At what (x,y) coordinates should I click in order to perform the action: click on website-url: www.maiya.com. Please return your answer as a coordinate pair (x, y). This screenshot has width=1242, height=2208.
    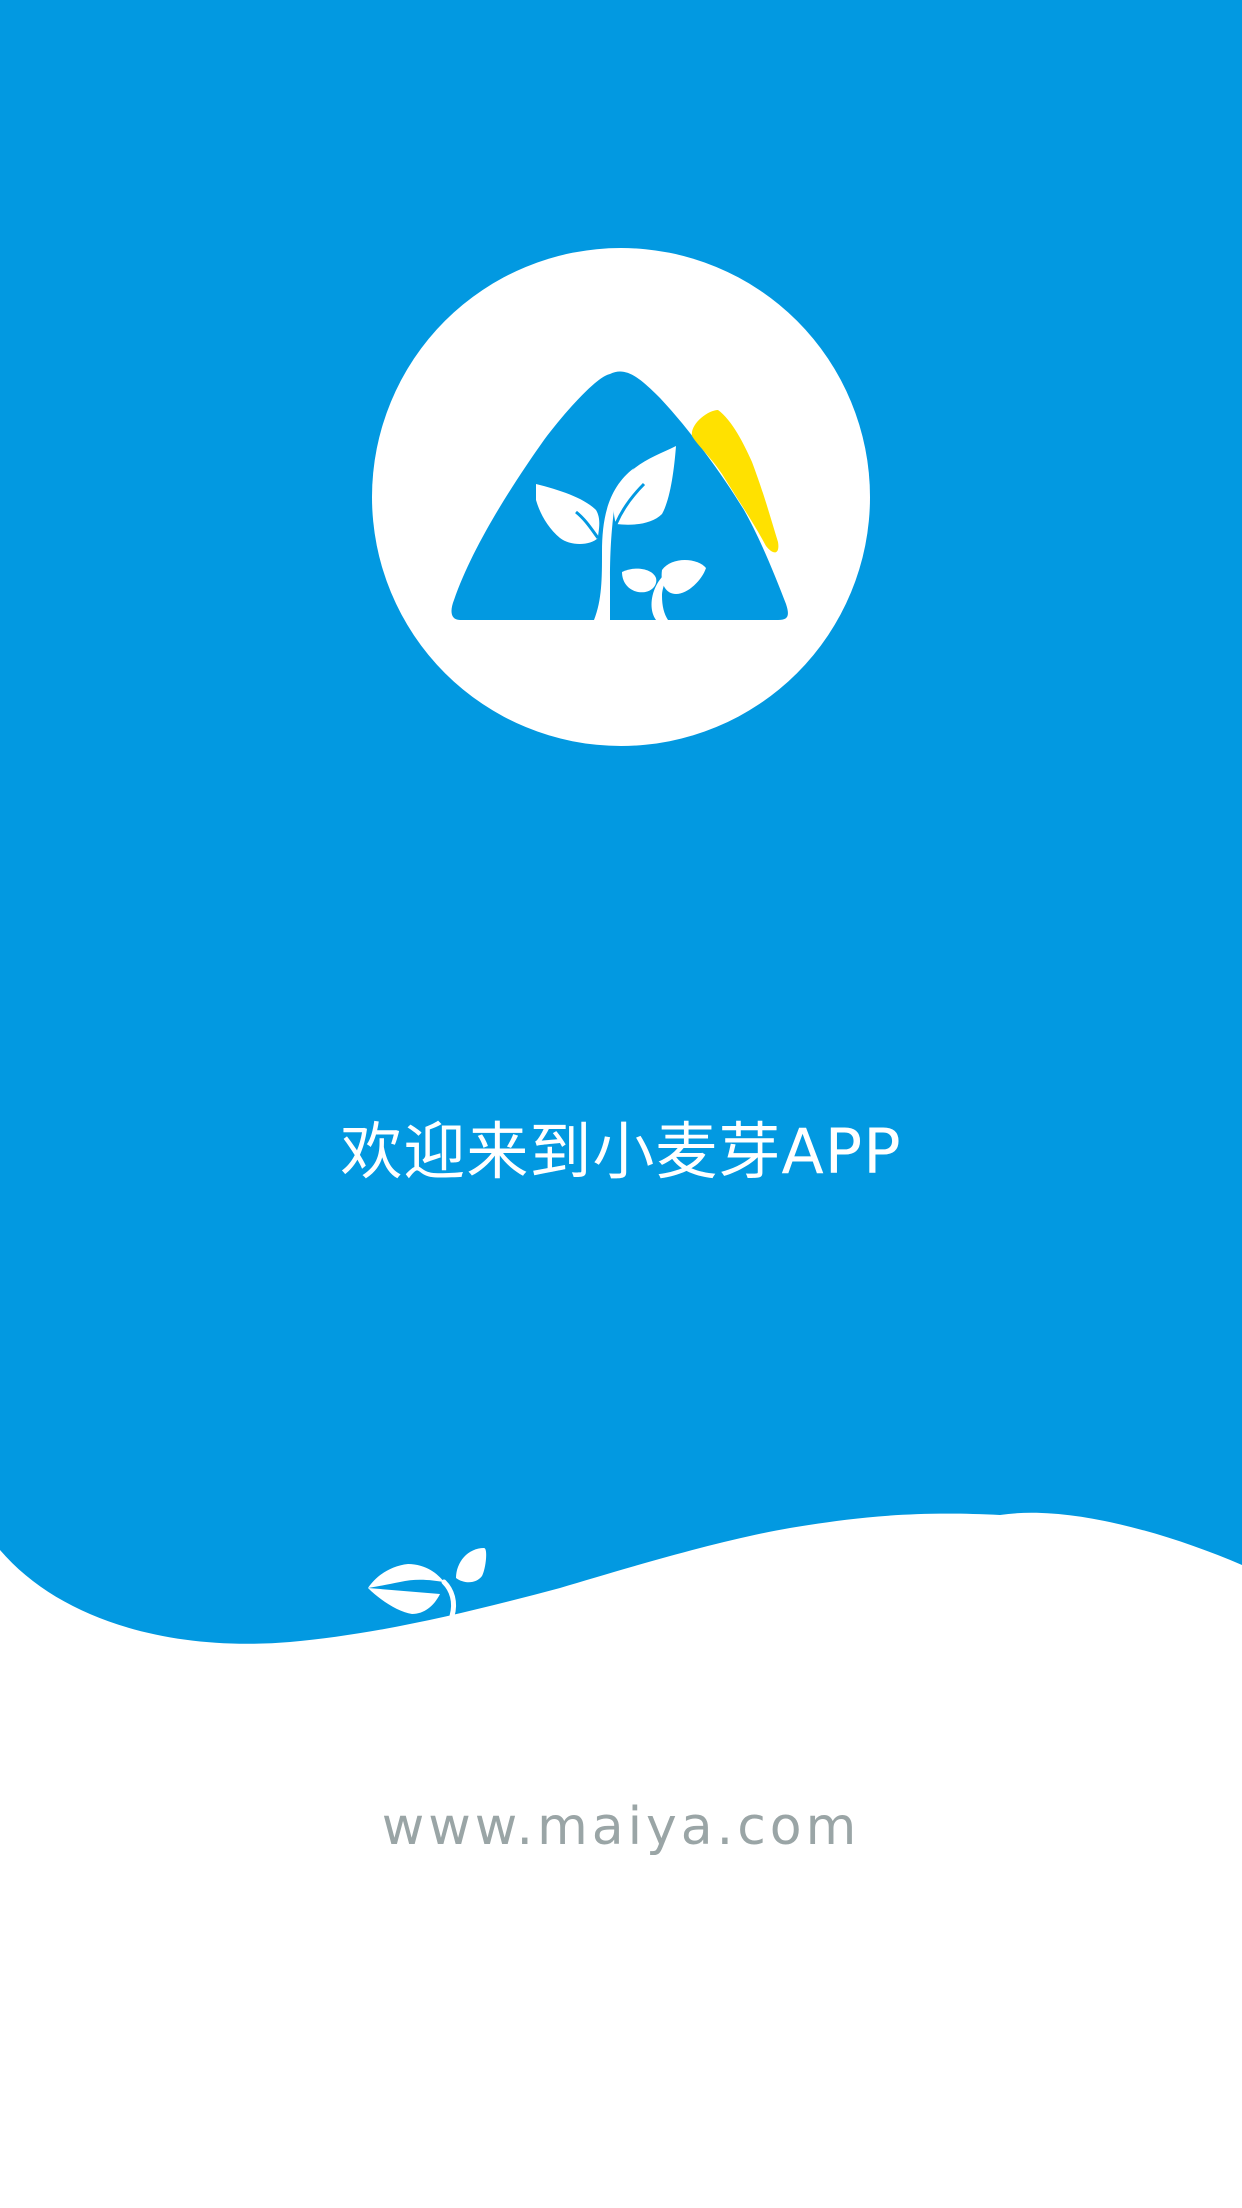
    Looking at the image, I should click on (621, 1827).